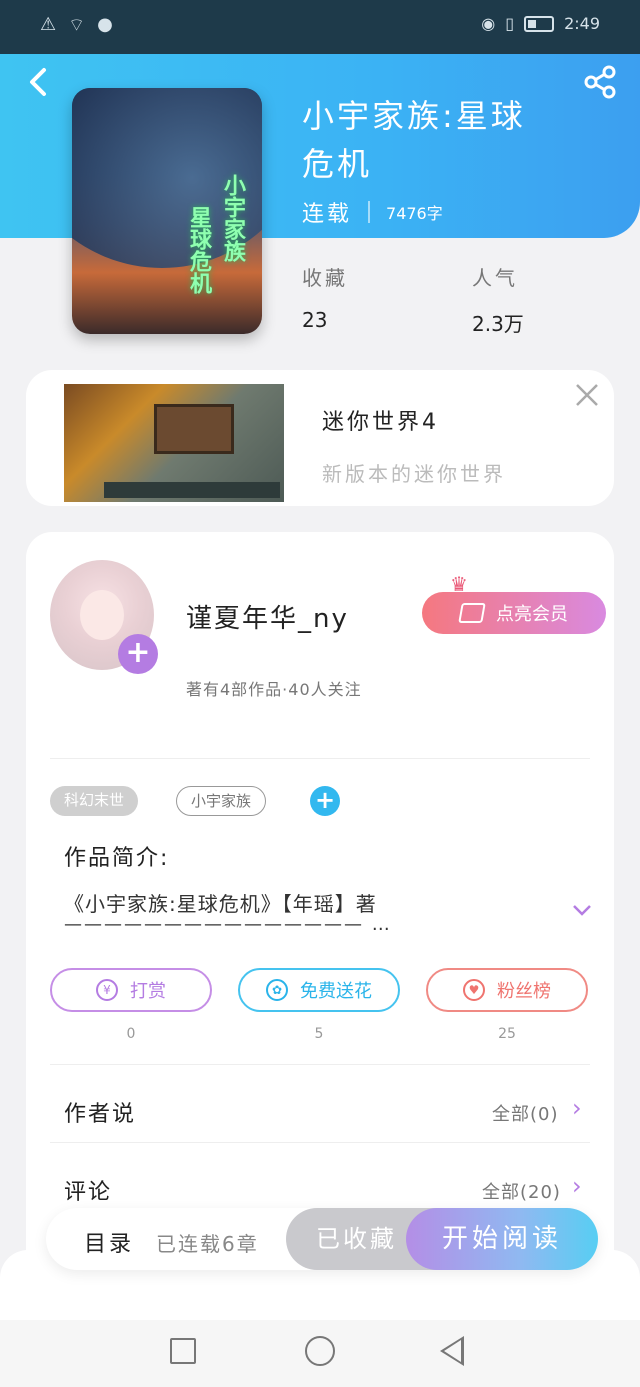  What do you see at coordinates (524, 991) in the screenshot?
I see `fans-ranking-label: 粉丝榜` at bounding box center [524, 991].